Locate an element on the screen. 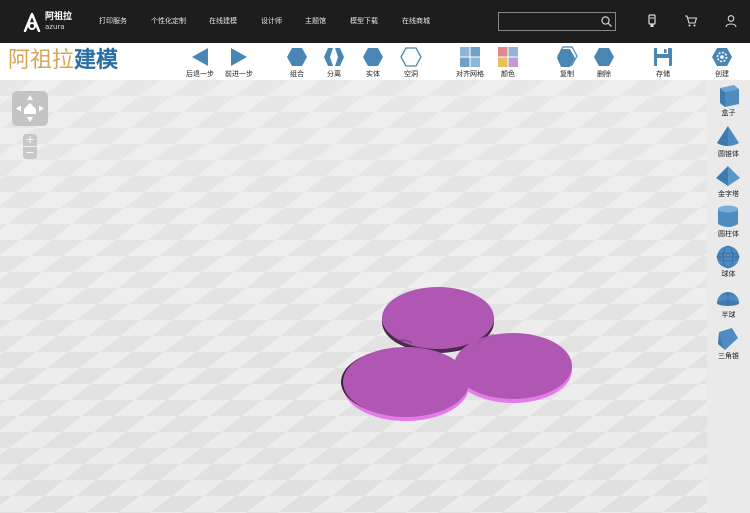 Image resolution: width=750 pixels, height=513 pixels. solid-button: 实体 is located at coordinates (373, 62).